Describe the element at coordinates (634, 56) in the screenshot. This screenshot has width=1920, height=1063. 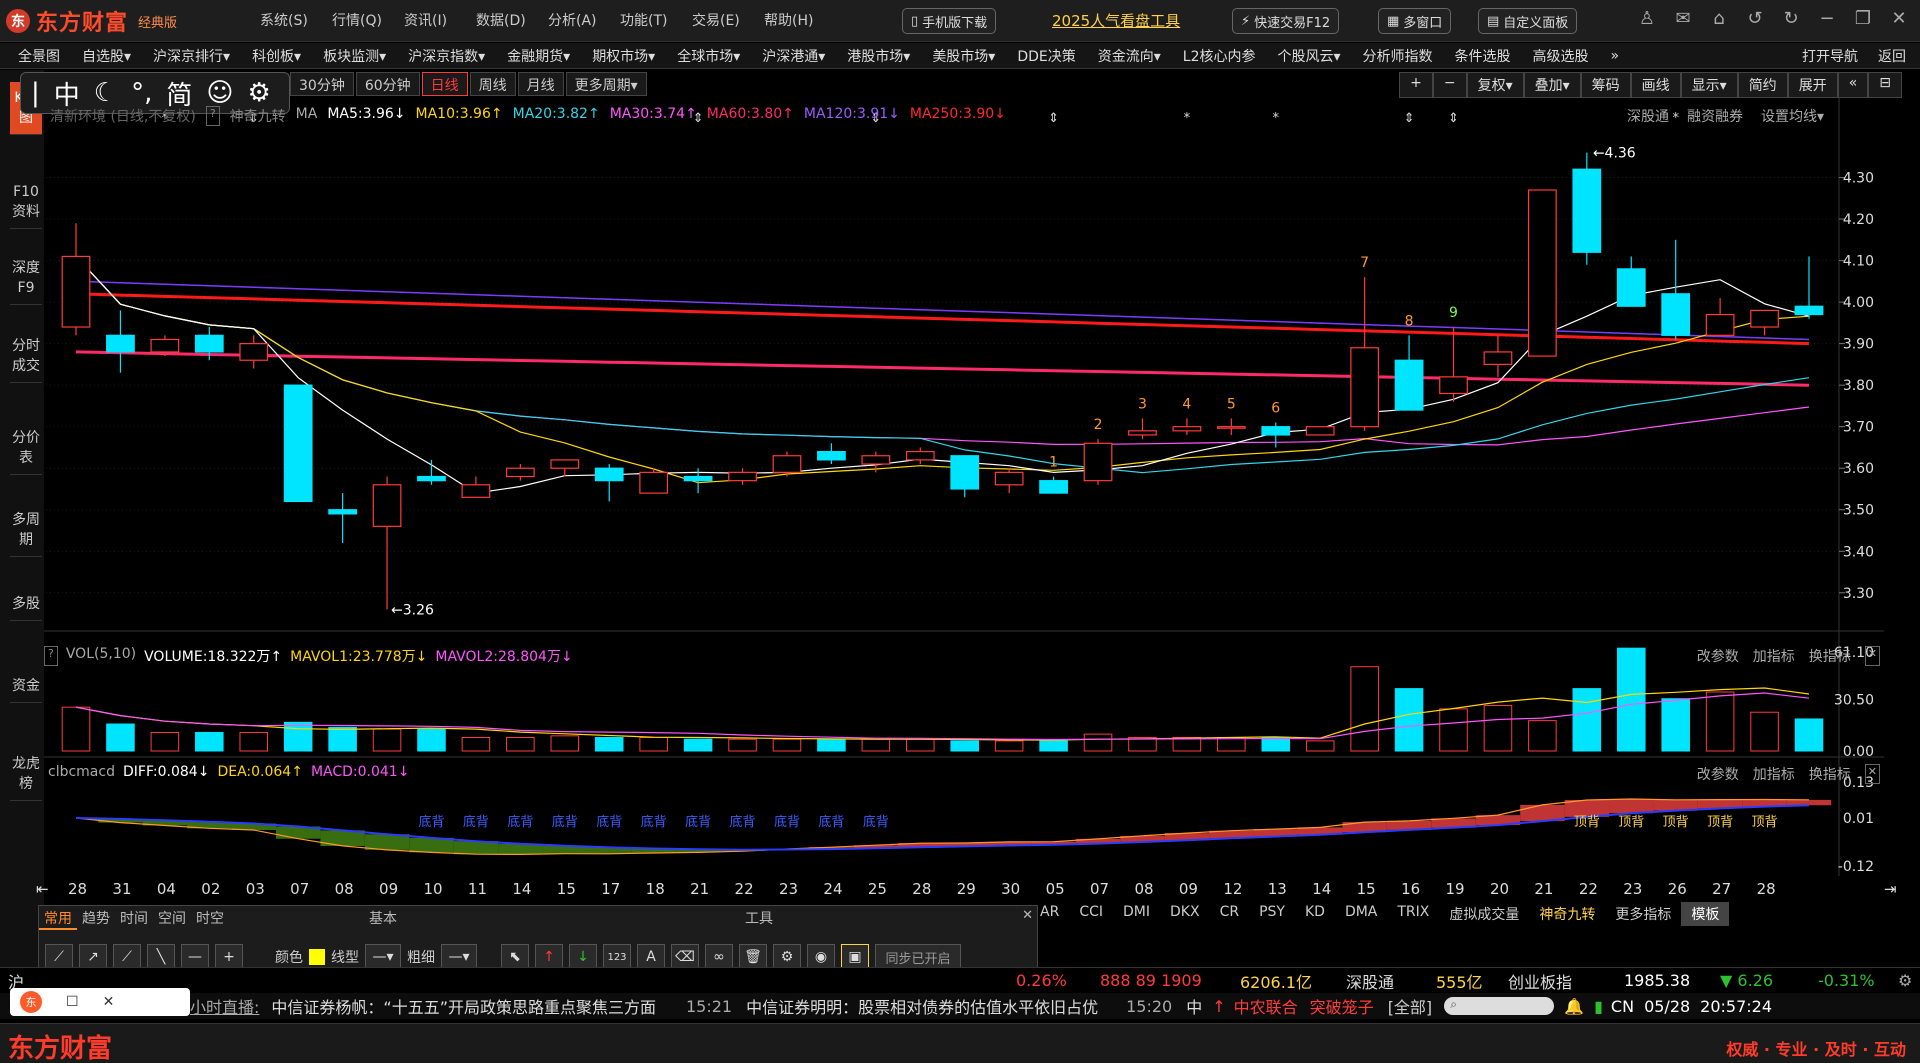
I see `nav-item: 期权市场▾` at that location.